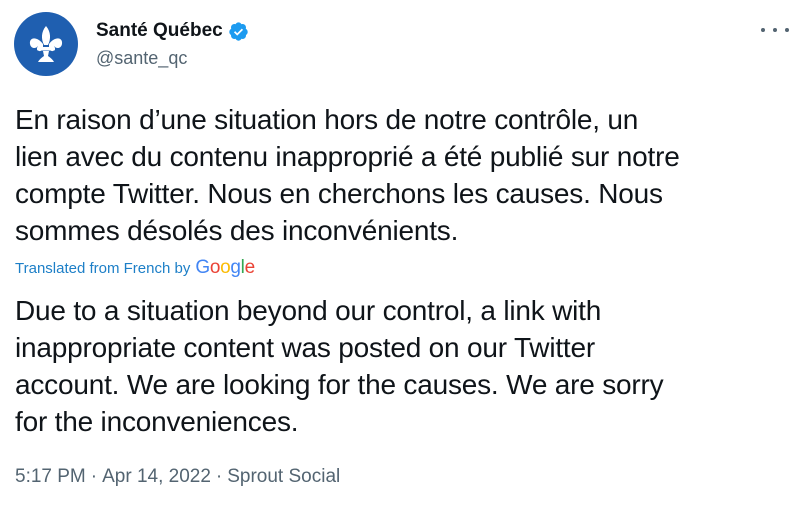 This screenshot has height=507, width=803. What do you see at coordinates (202, 267) in the screenshot?
I see `google-logo-g: G` at bounding box center [202, 267].